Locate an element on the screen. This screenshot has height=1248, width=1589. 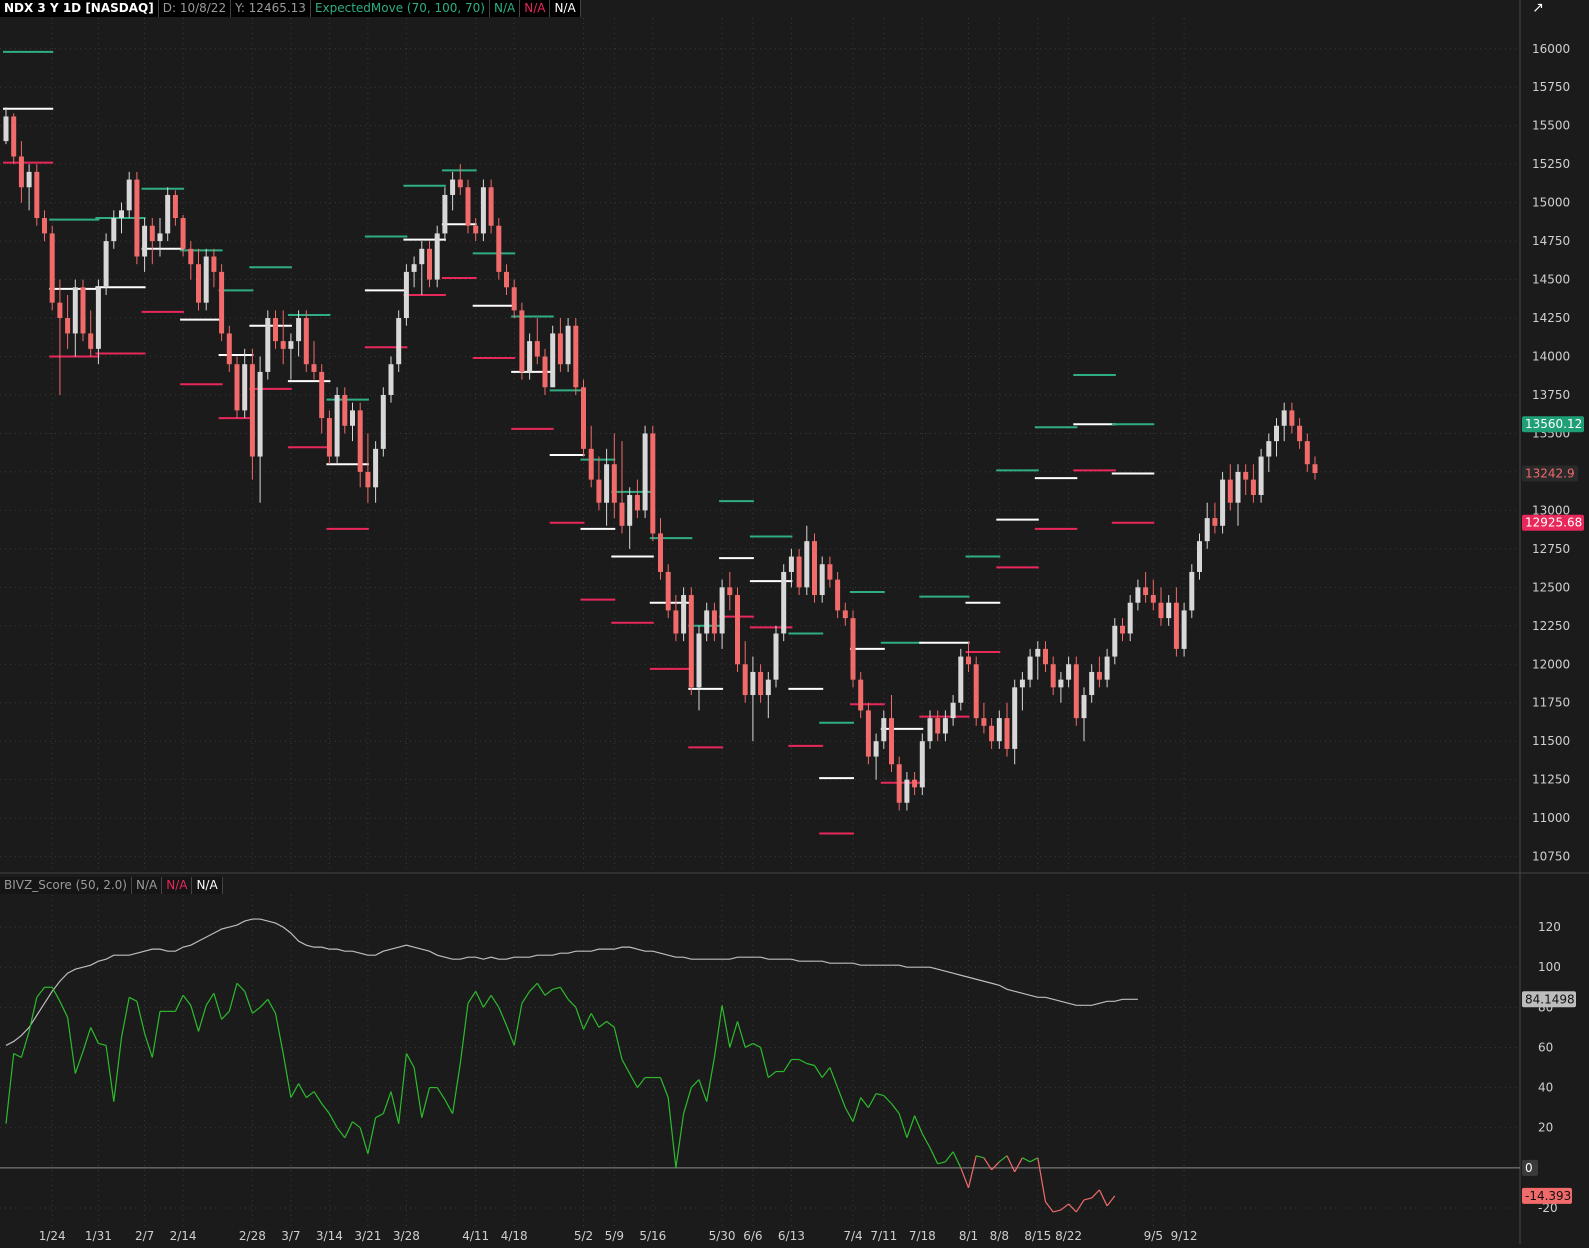
study-label: ExpectedMove (70, 100, 70) is located at coordinates (400, 8).